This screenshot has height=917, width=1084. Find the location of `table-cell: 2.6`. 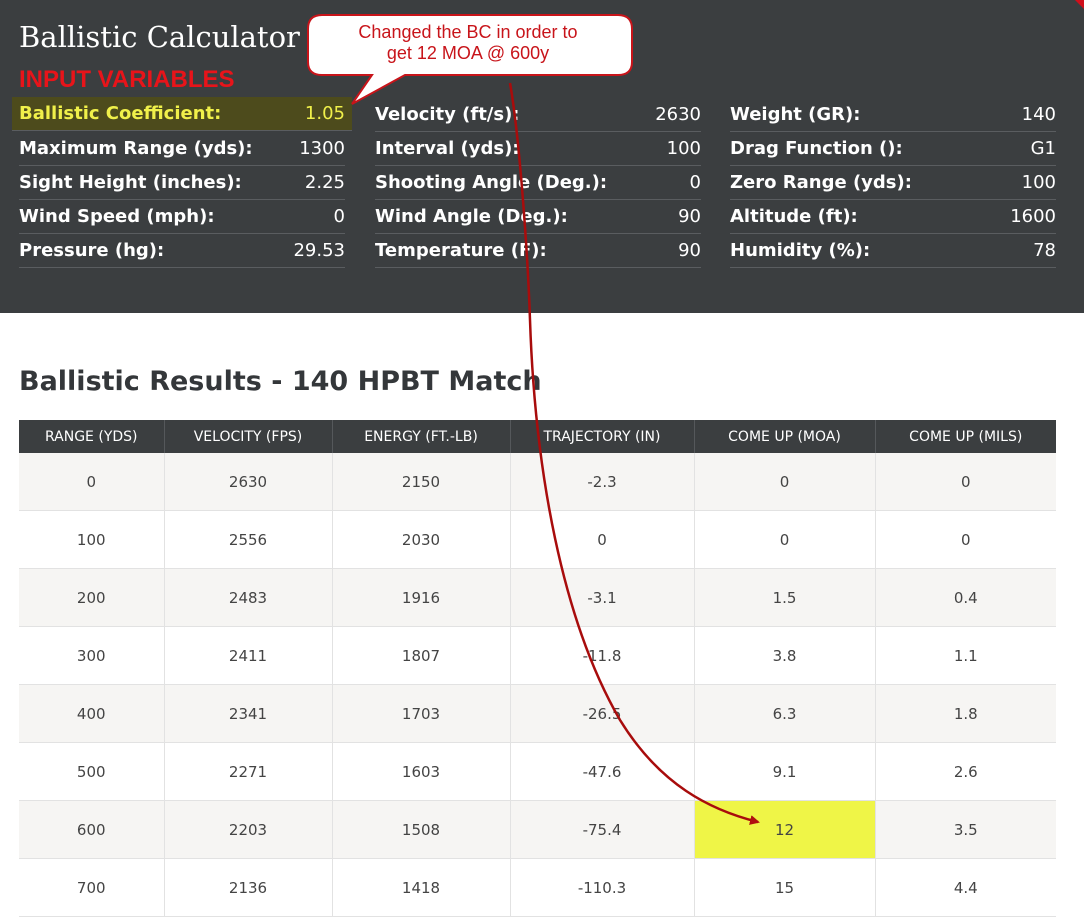

table-cell: 2.6 is located at coordinates (965, 771).